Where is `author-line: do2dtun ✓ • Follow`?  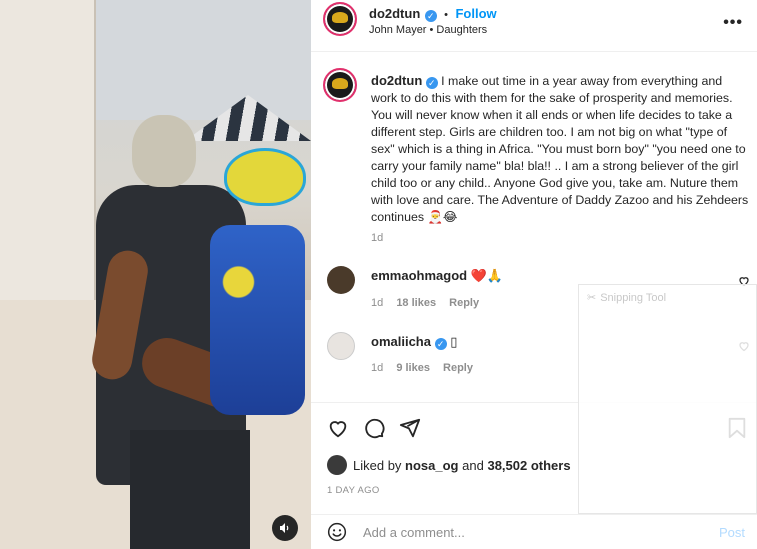 author-line: do2dtun ✓ • Follow is located at coordinates (433, 14).